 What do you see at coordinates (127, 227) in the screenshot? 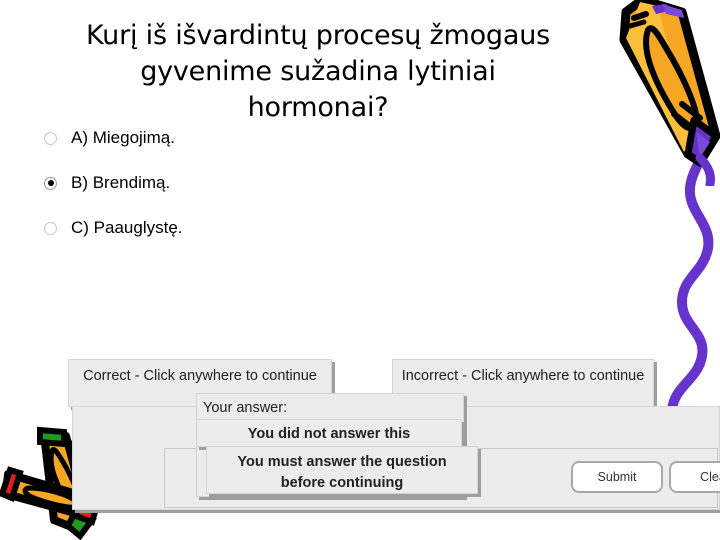
I see `answer-choice-c-label: C) Paauglystę.` at bounding box center [127, 227].